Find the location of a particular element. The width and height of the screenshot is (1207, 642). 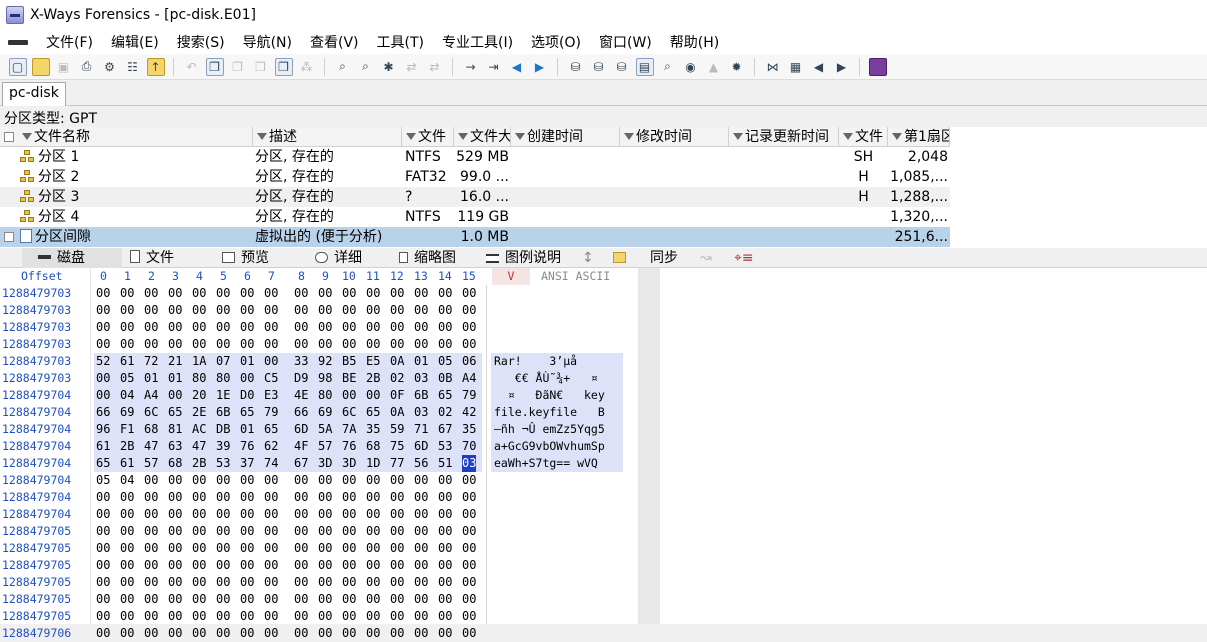

hex-byte: 35 is located at coordinates (469, 429).